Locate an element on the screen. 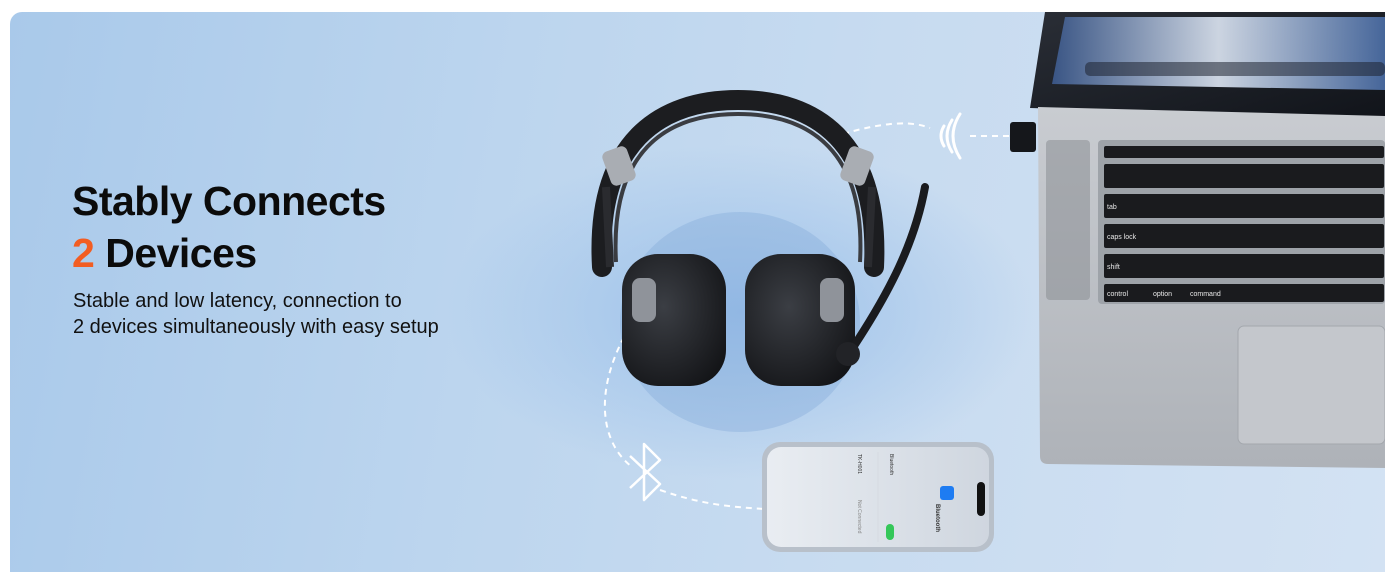 This screenshot has height=572, width=1385. phone-dynamic-island is located at coordinates (981, 499).